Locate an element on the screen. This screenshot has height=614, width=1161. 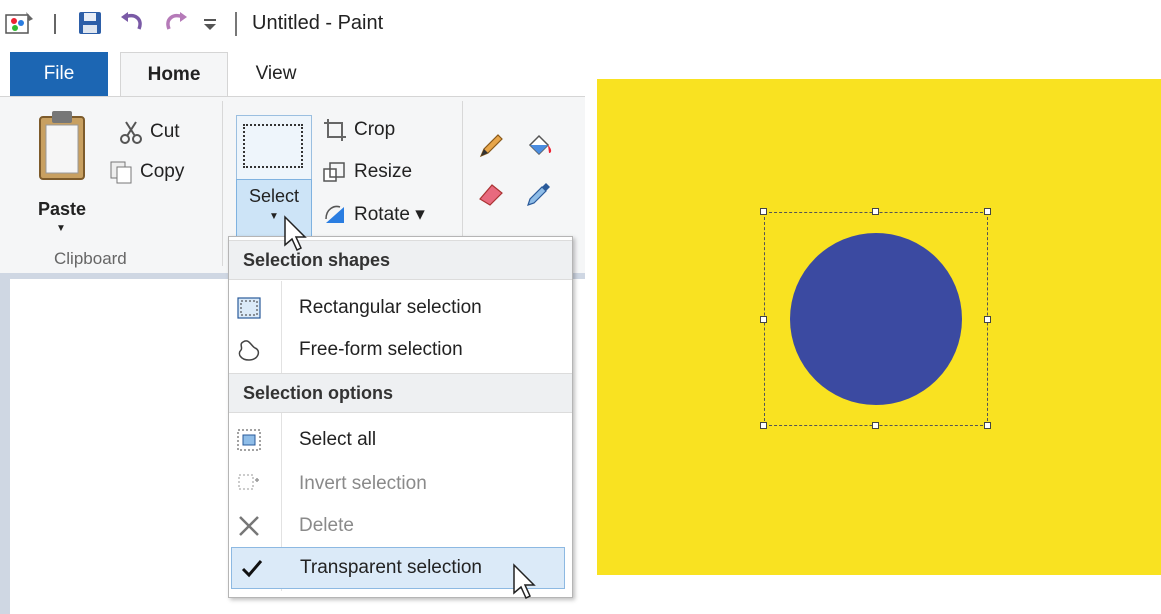
copy-label: Copy is located at coordinates (162, 171).